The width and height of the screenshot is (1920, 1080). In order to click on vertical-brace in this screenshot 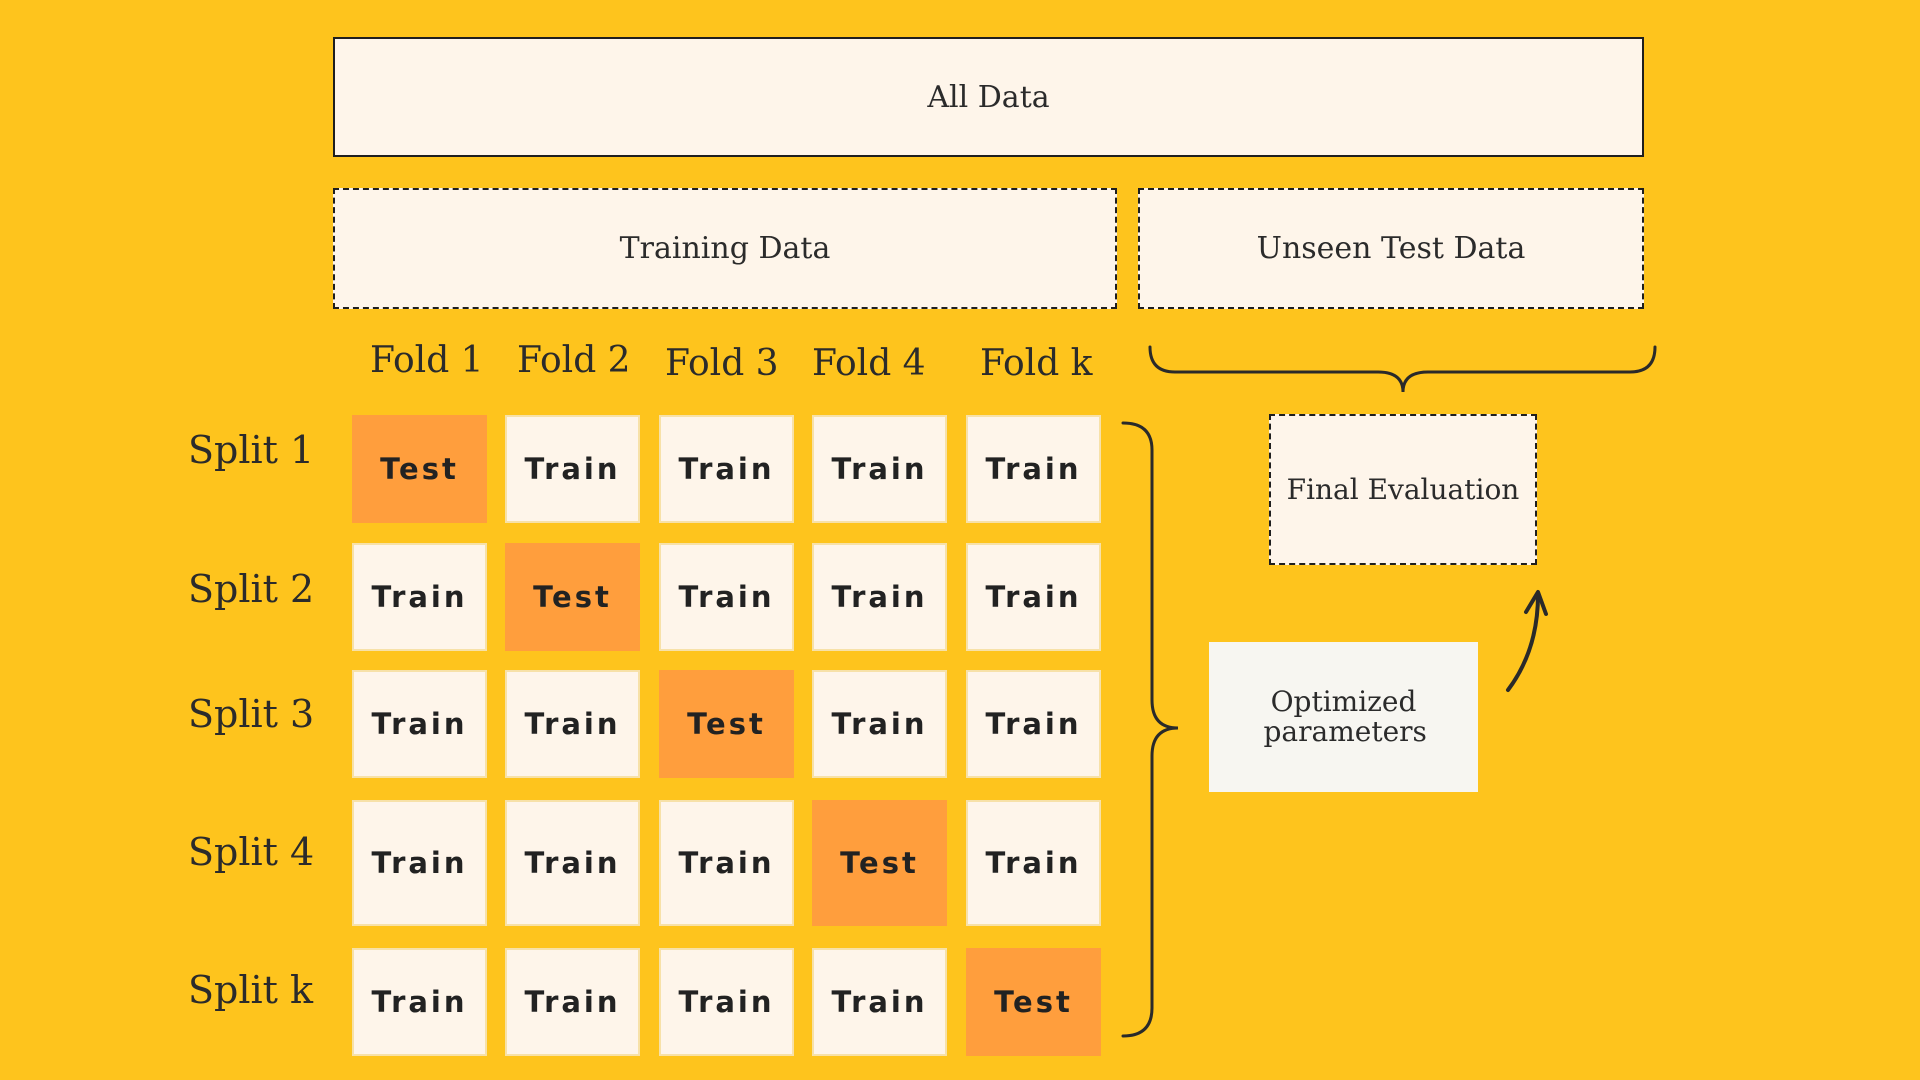, I will do `click(1150, 729)`.